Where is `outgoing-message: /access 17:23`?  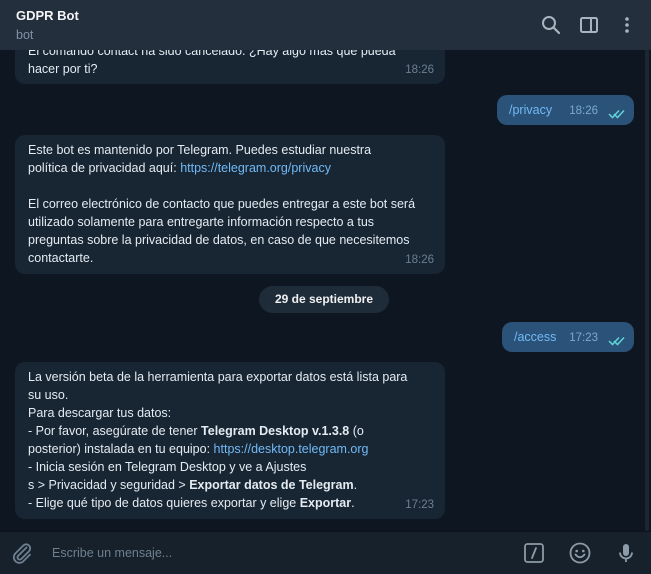 outgoing-message: /access 17:23 is located at coordinates (568, 337).